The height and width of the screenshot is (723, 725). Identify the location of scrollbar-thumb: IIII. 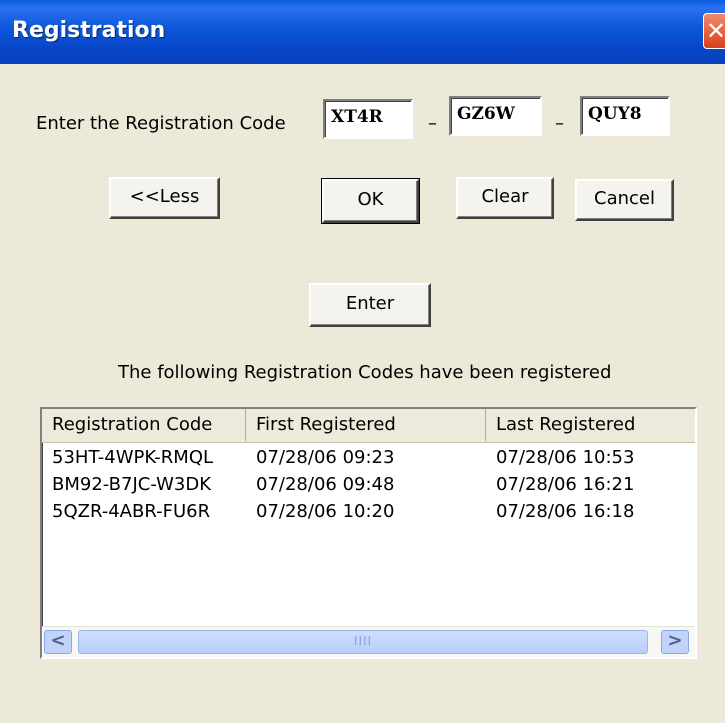
(363, 642).